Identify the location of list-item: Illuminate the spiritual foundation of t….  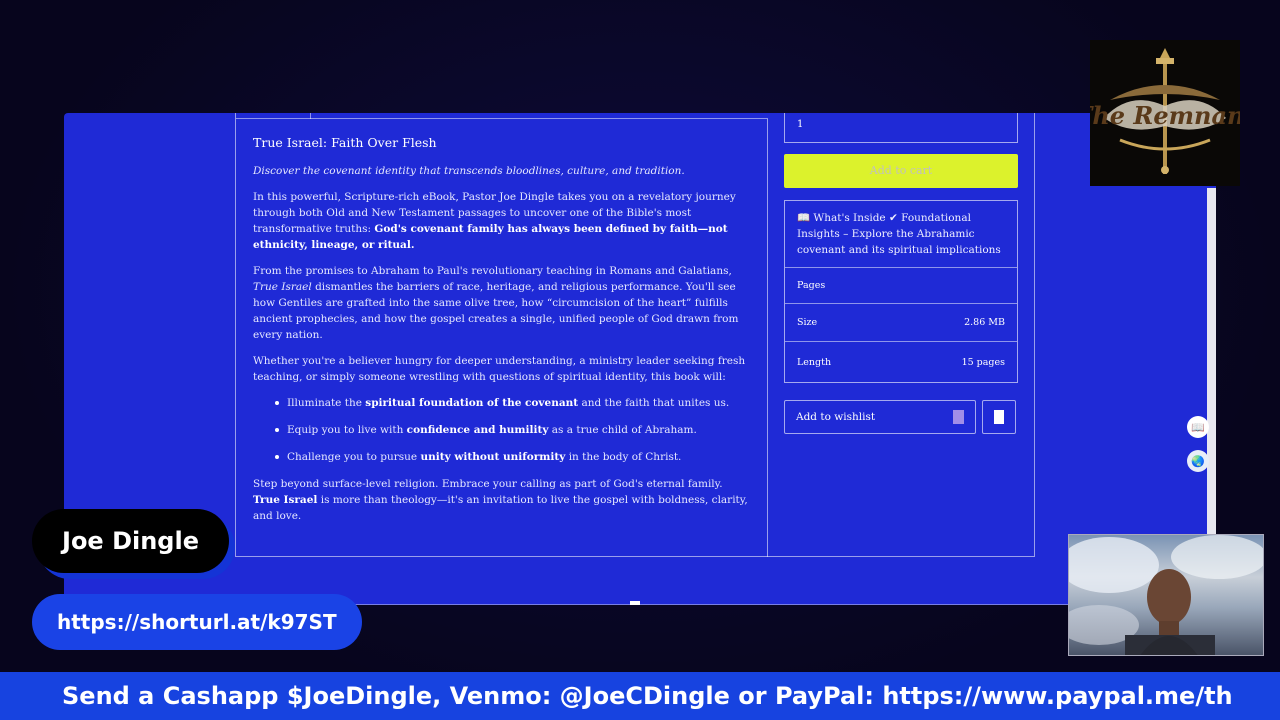
(513, 403).